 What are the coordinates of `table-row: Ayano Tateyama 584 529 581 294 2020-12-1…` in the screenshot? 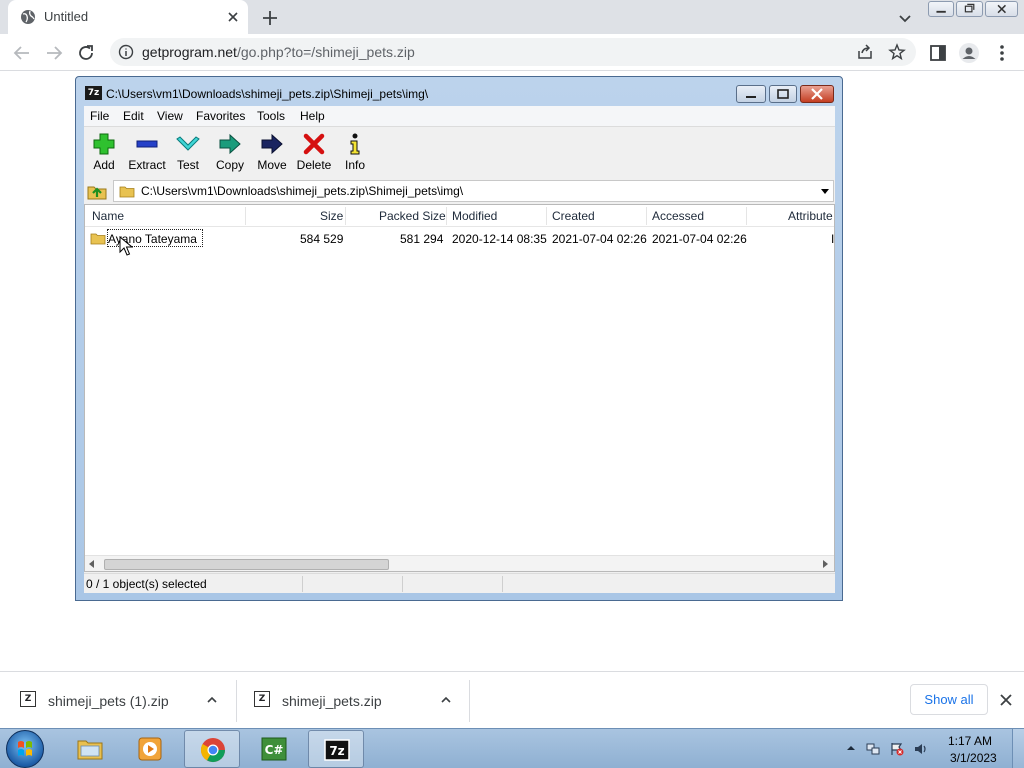 It's located at (460, 242).